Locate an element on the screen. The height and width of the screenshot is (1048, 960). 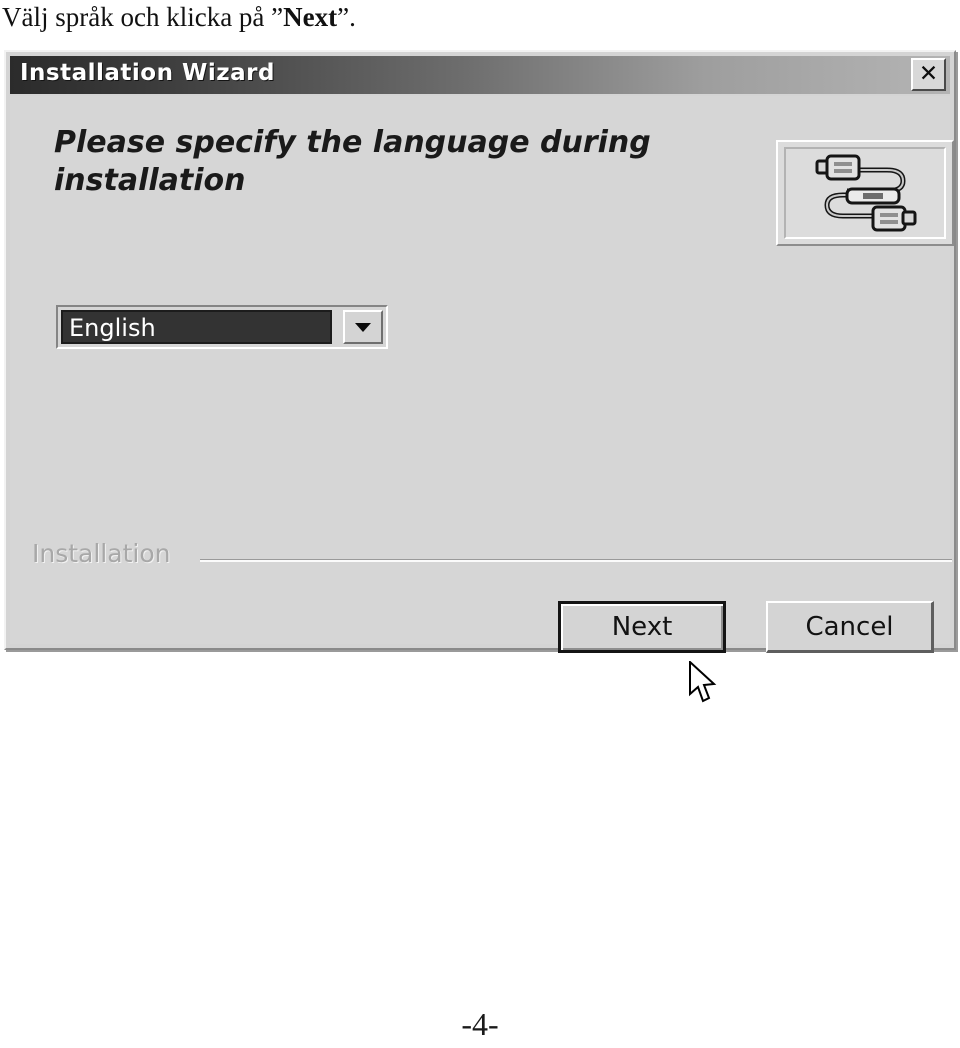
next-button: Next is located at coordinates (642, 627).